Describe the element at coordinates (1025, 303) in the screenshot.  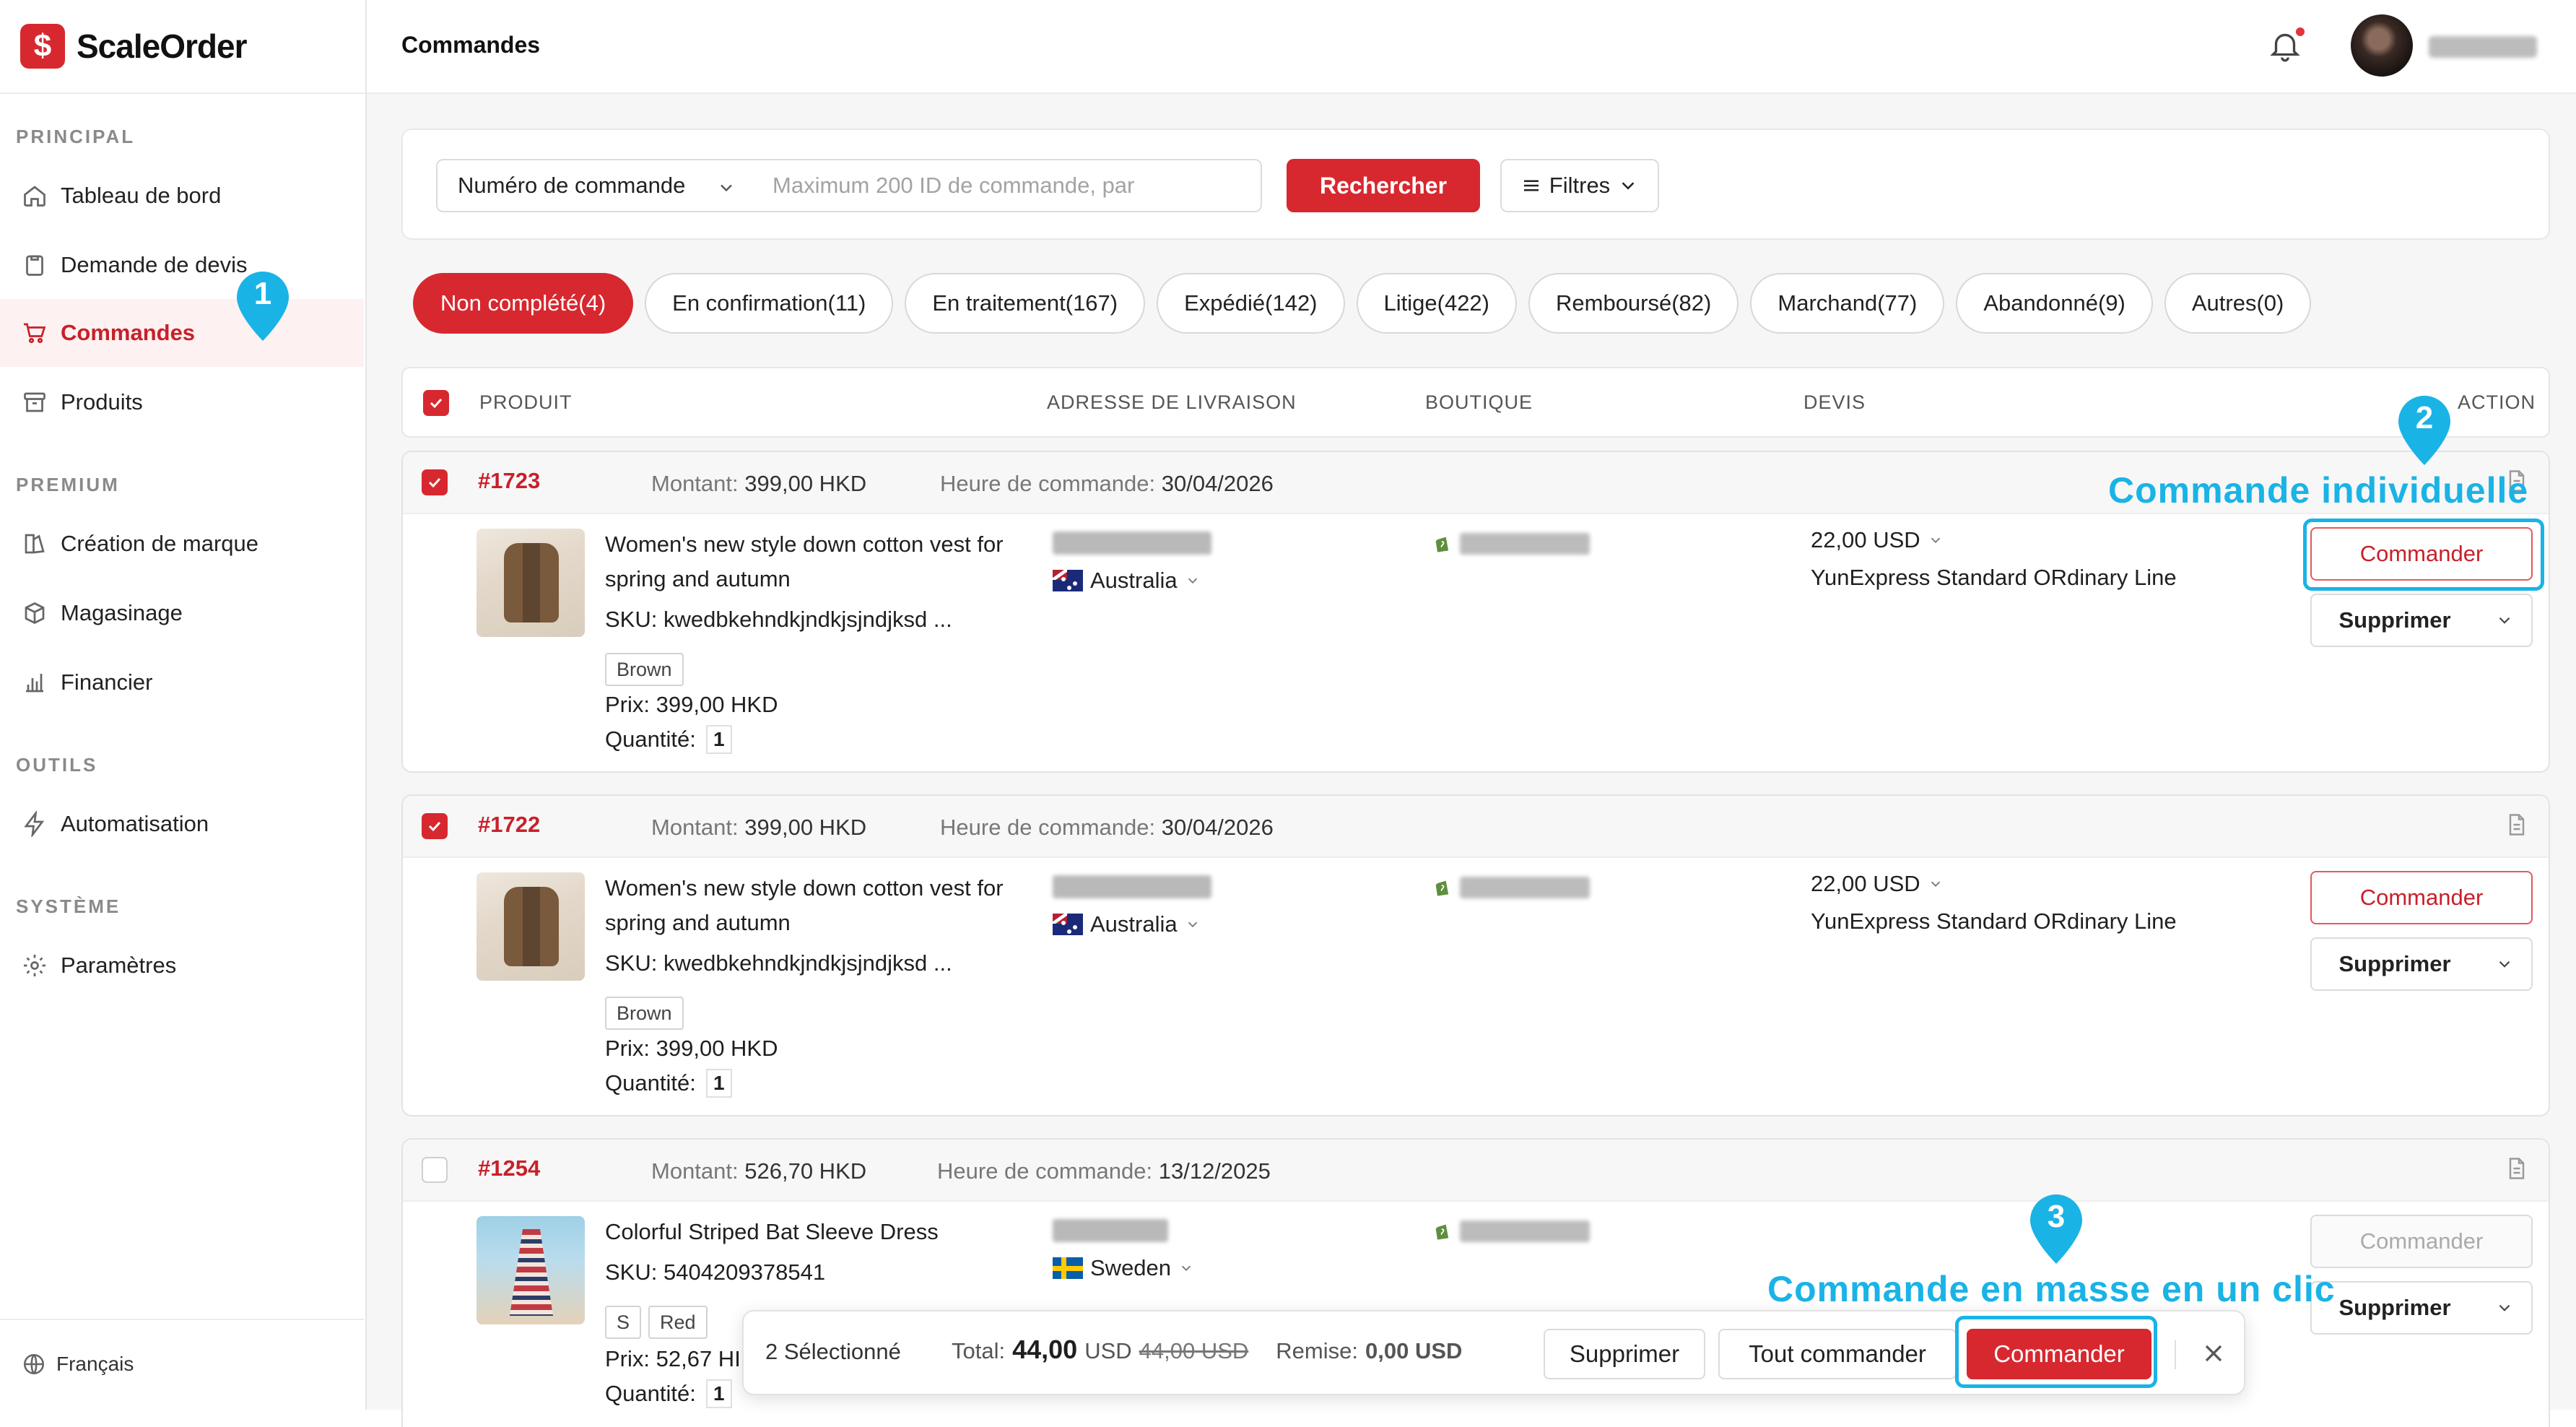
I see `tab-in-processing: En traitement(167)` at that location.